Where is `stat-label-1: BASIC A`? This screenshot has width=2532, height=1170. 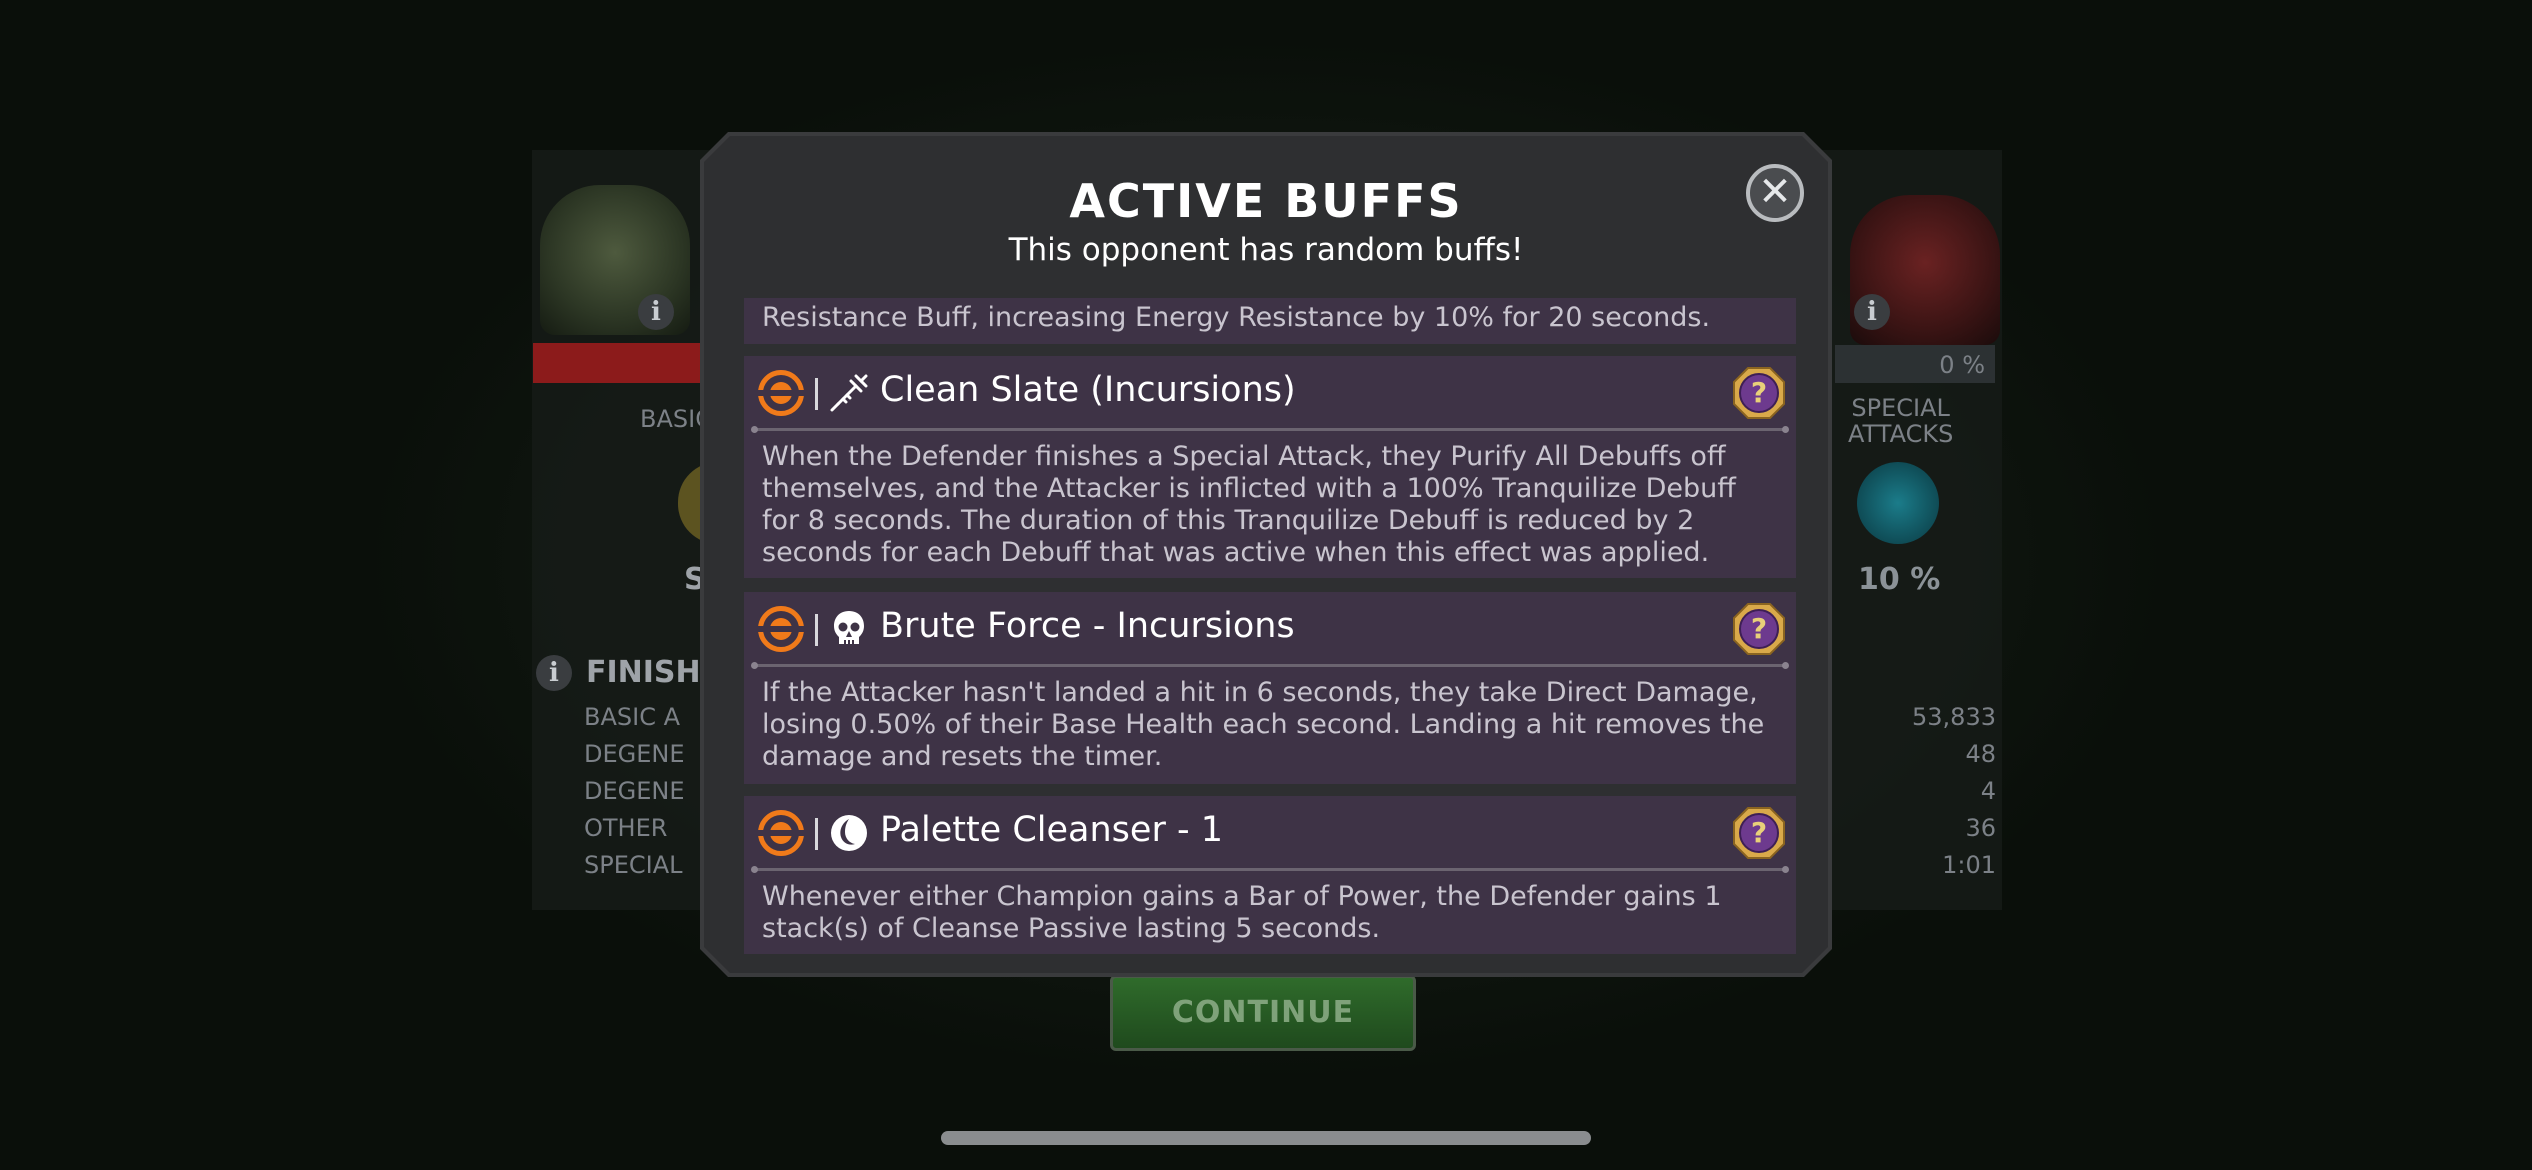 stat-label-1: BASIC A is located at coordinates (632, 717).